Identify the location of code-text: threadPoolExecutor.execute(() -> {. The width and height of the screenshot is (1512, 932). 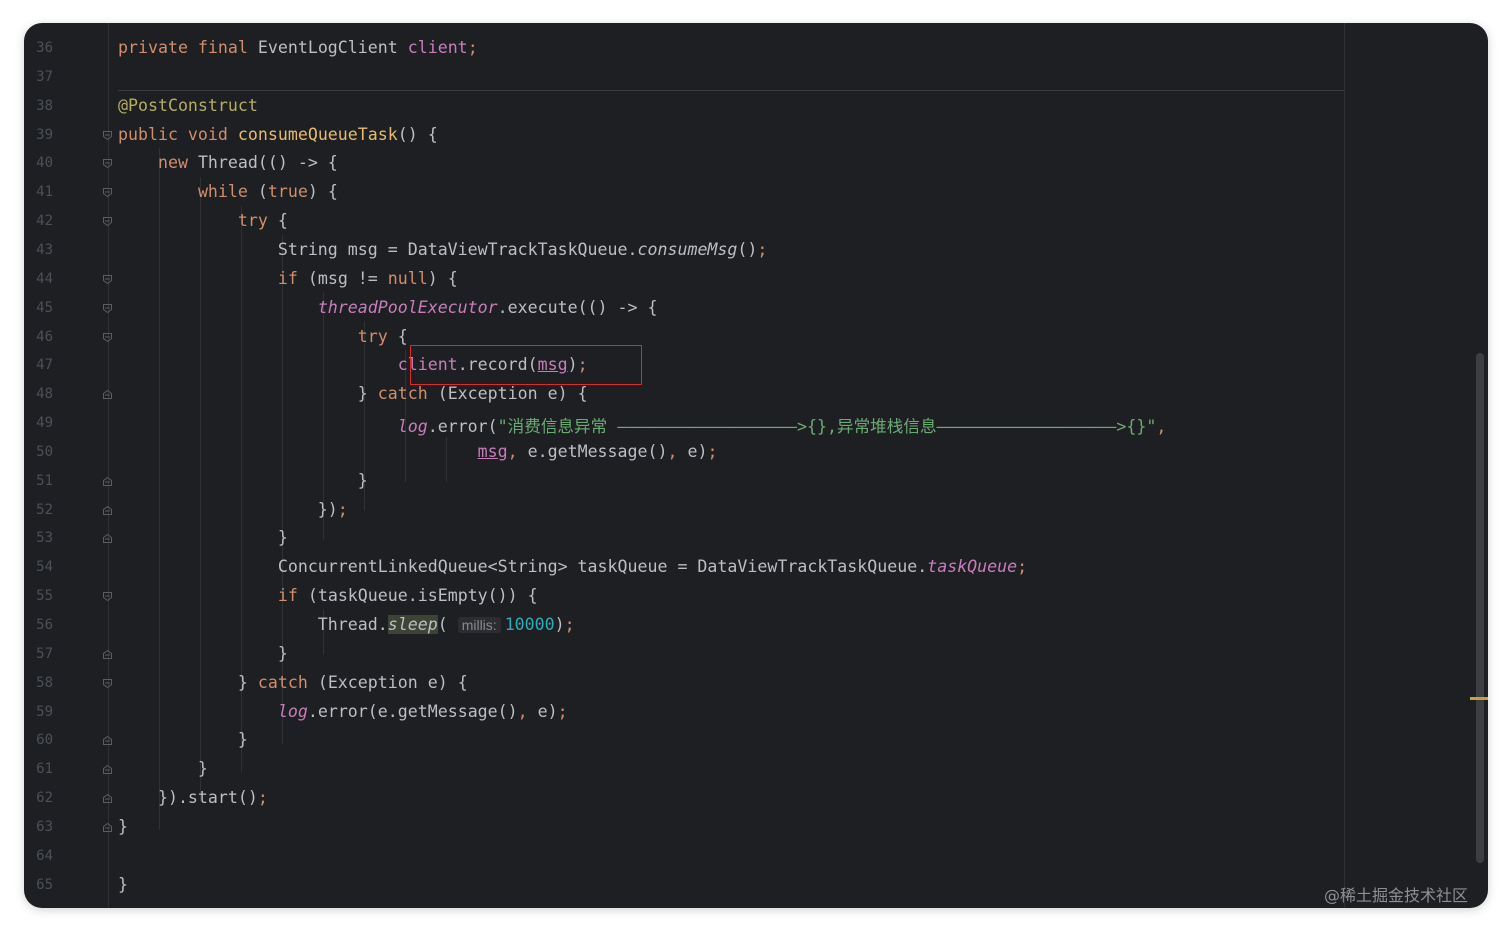
(388, 307).